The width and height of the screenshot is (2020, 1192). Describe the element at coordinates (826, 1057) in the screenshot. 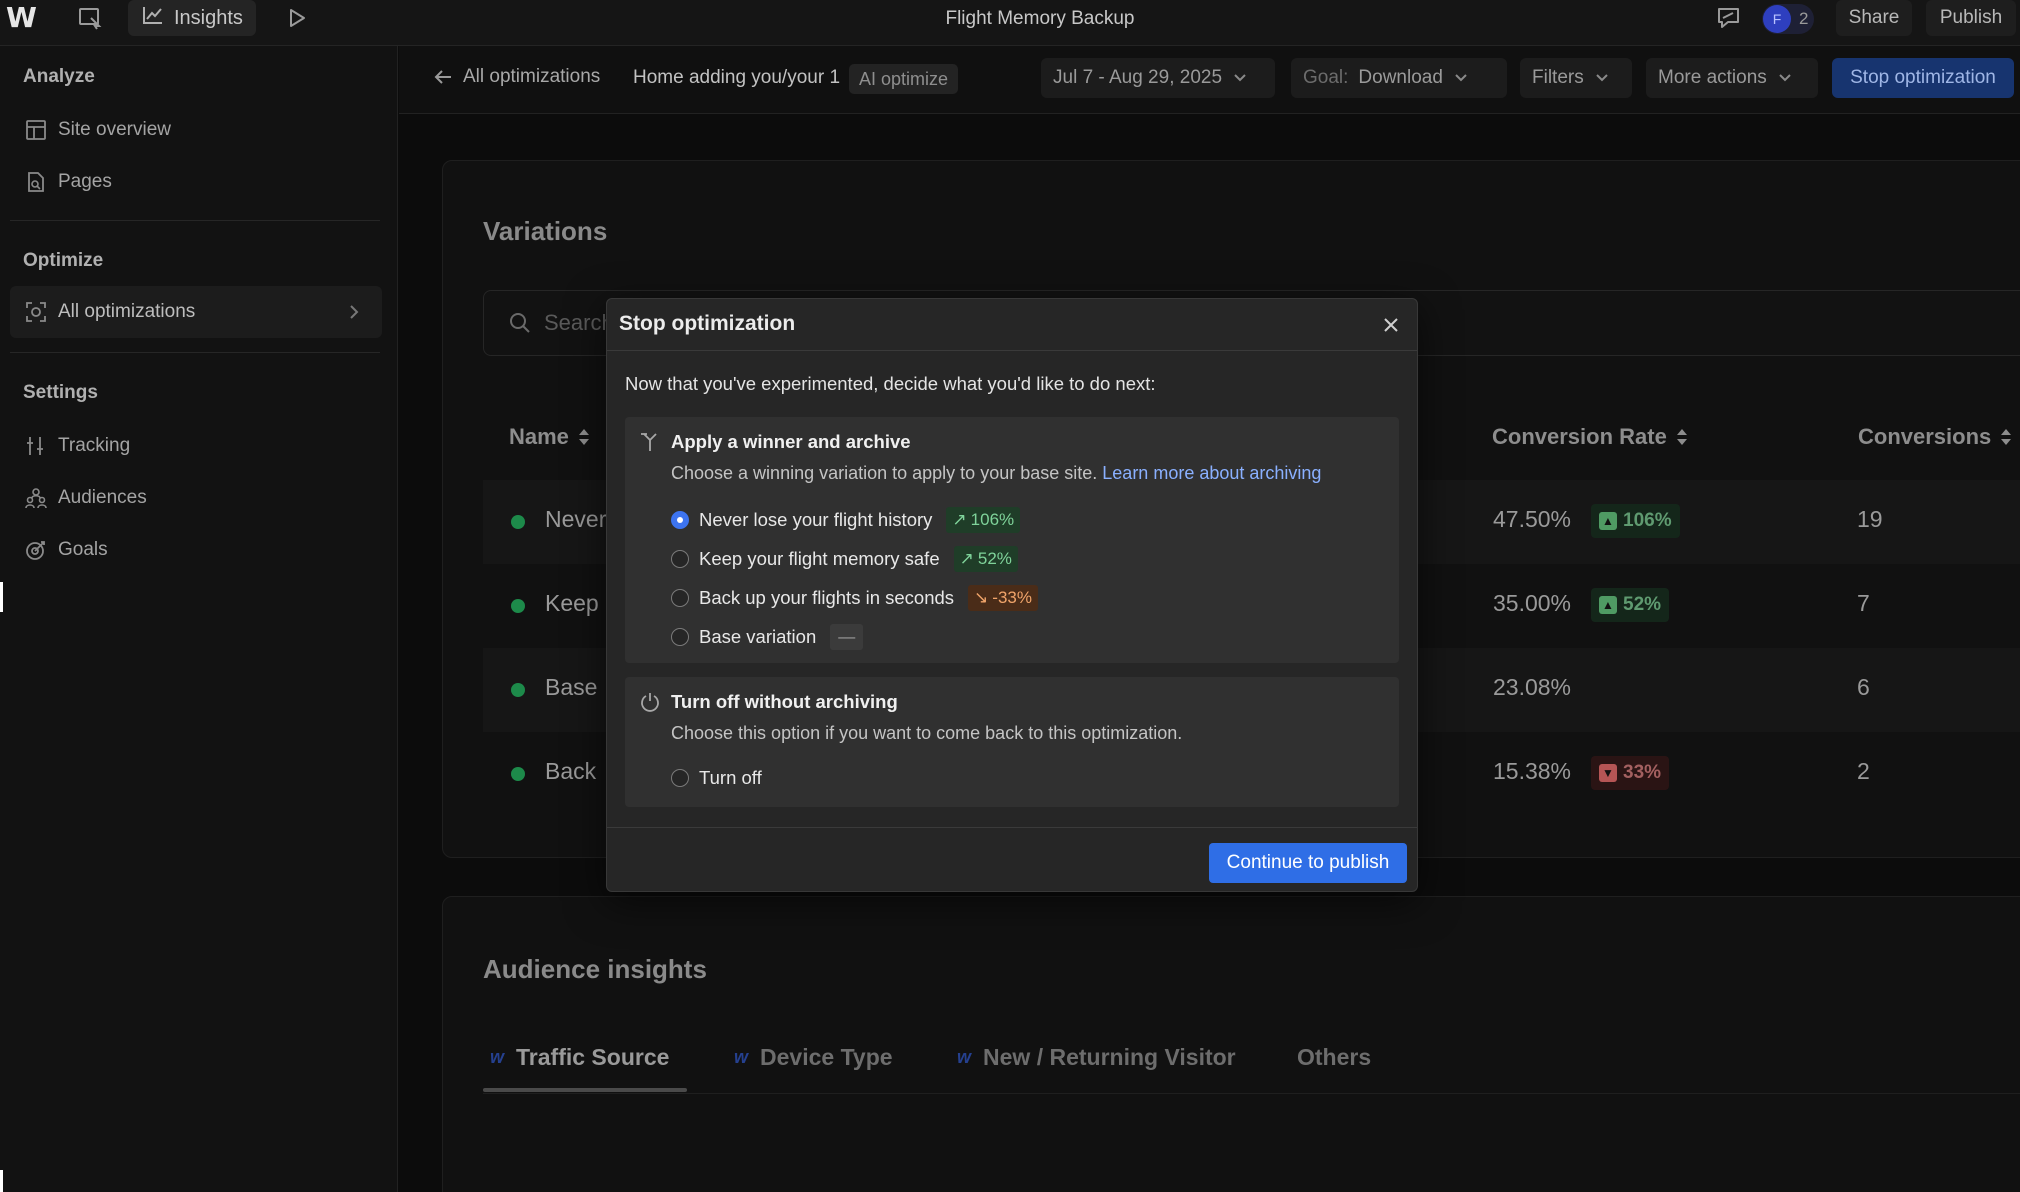

I see `tab-label: Device Type` at that location.